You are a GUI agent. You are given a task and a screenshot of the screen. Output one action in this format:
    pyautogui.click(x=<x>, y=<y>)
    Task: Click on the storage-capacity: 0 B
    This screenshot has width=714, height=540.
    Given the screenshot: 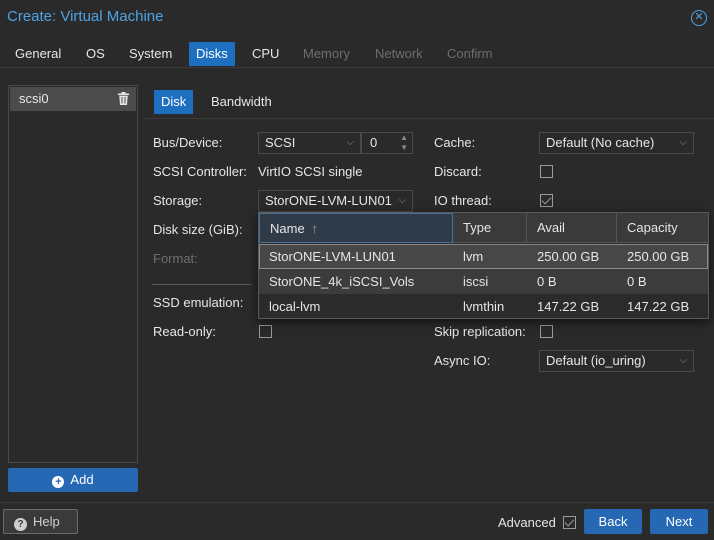 What is the action you would take?
    pyautogui.click(x=637, y=281)
    